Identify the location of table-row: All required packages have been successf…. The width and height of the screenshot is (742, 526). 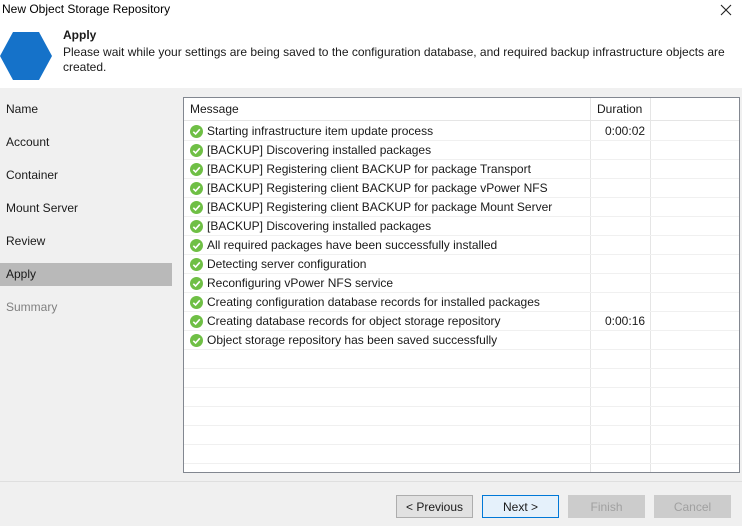
(461, 245).